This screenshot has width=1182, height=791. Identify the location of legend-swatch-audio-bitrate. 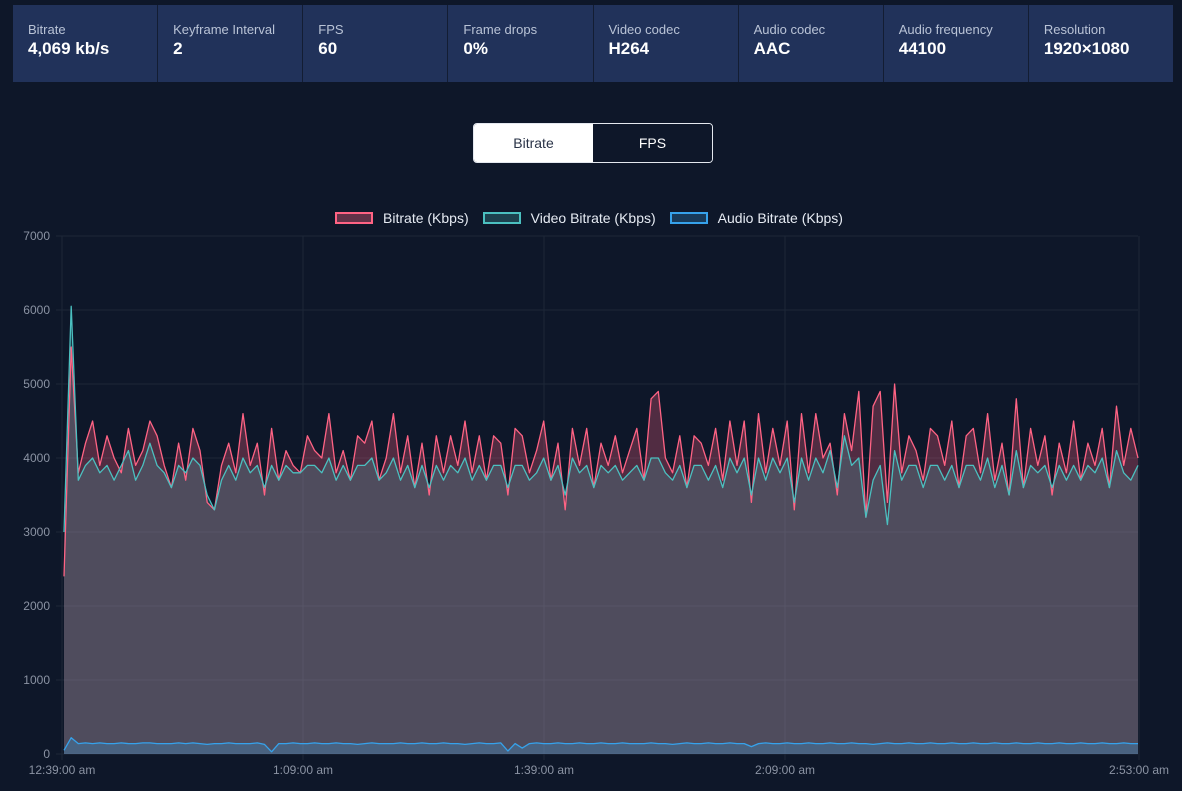
(688, 218).